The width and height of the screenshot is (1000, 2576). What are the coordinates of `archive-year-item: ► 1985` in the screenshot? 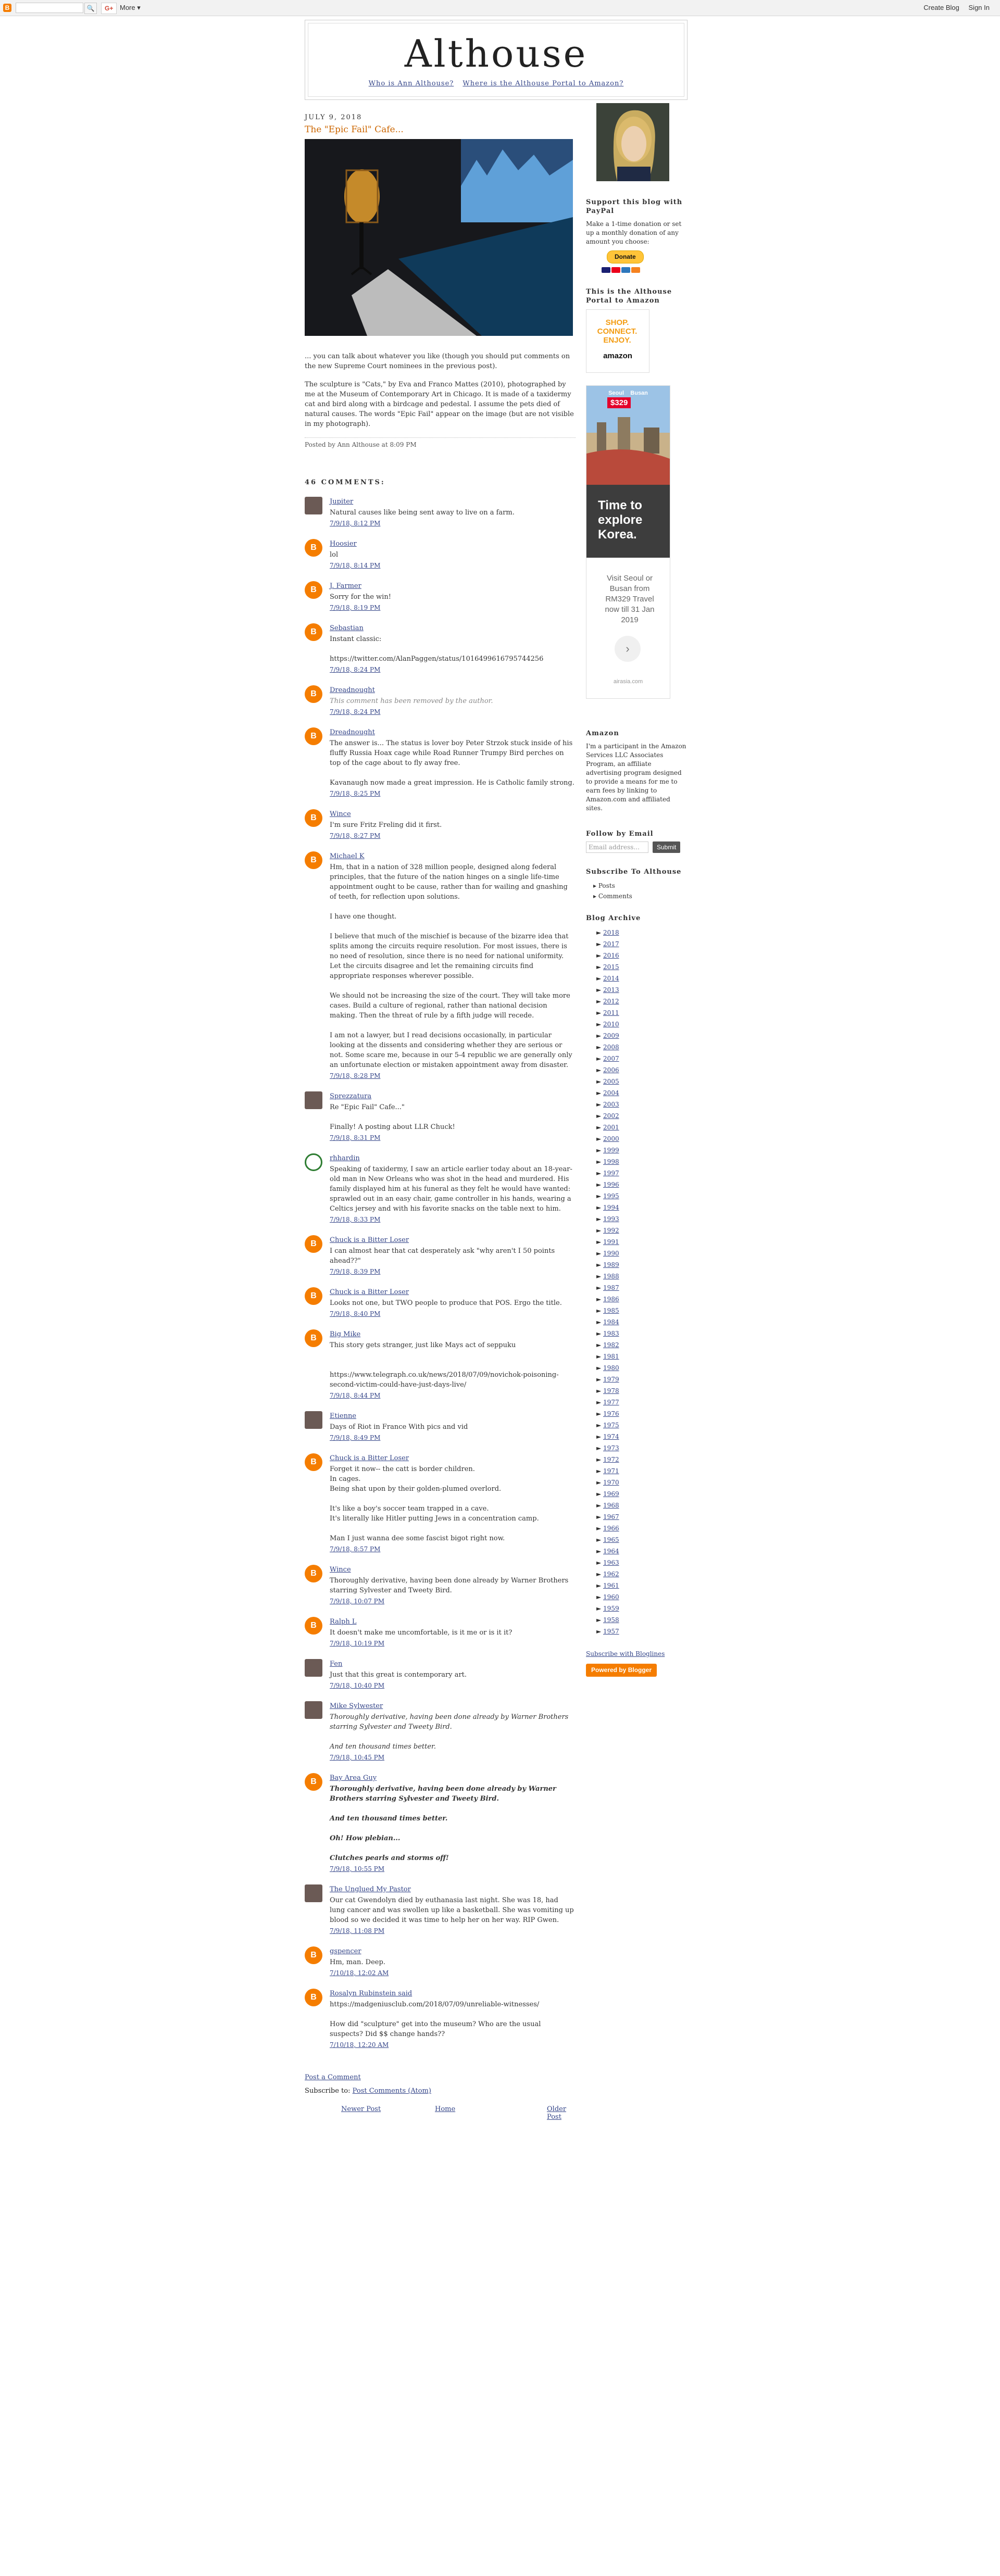 It's located at (637, 1311).